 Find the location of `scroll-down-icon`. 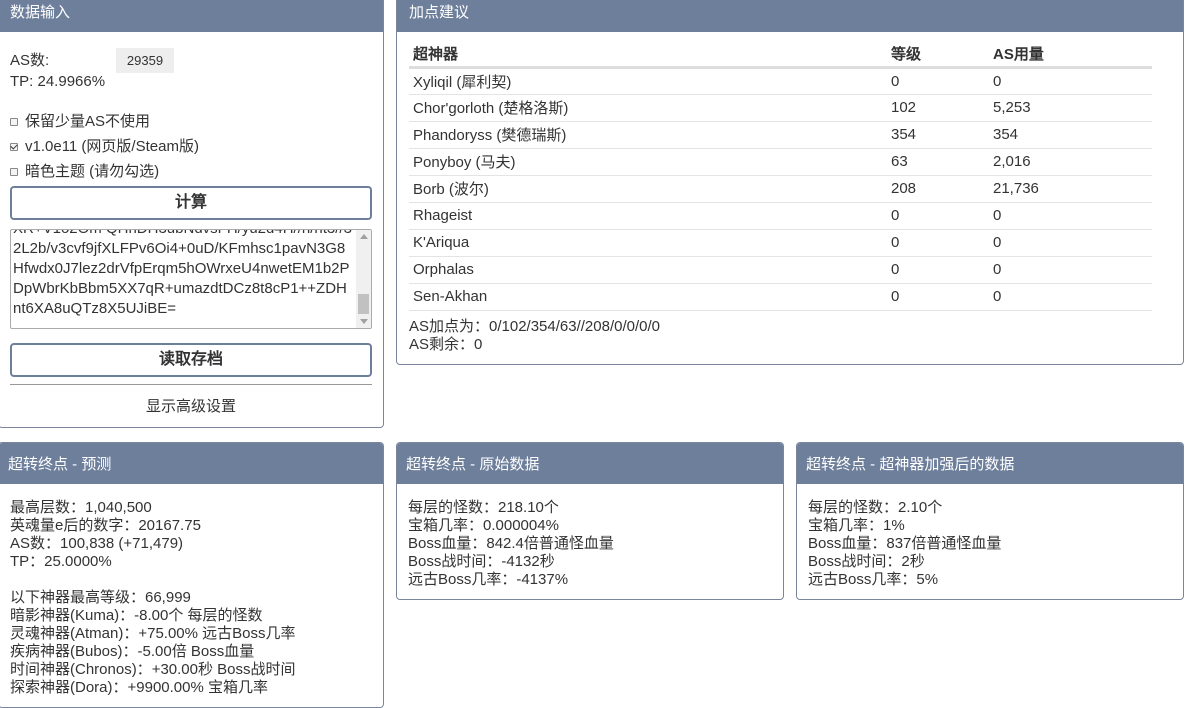

scroll-down-icon is located at coordinates (364, 321).